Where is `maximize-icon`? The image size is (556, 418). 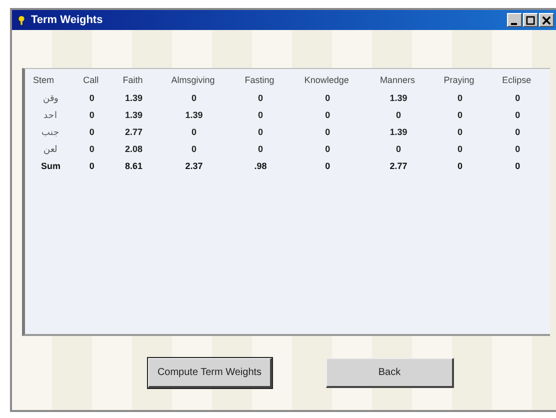 maximize-icon is located at coordinates (530, 20).